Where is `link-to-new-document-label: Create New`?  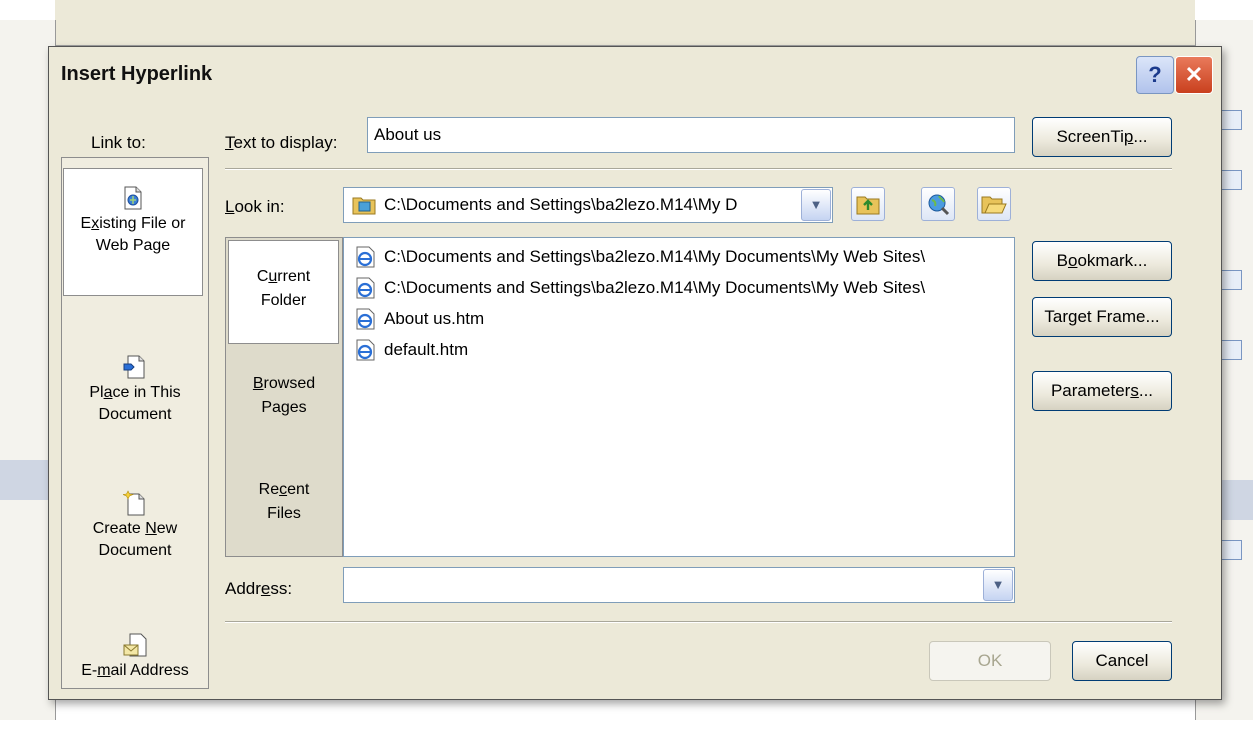 link-to-new-document-label: Create New is located at coordinates (135, 528).